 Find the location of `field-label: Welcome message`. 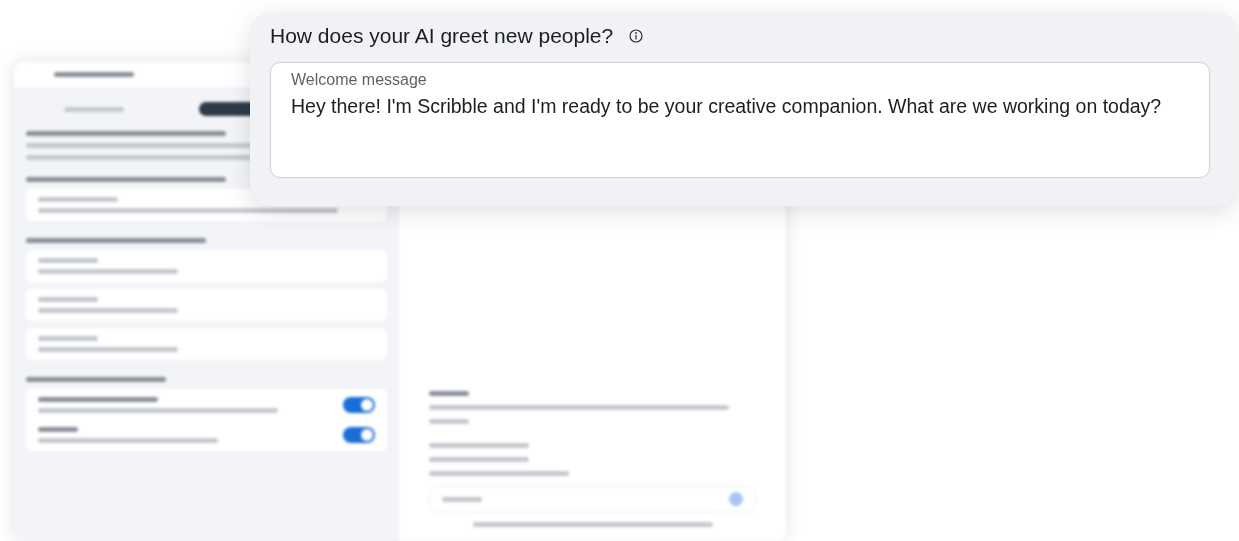

field-label: Welcome message is located at coordinates (359, 80).